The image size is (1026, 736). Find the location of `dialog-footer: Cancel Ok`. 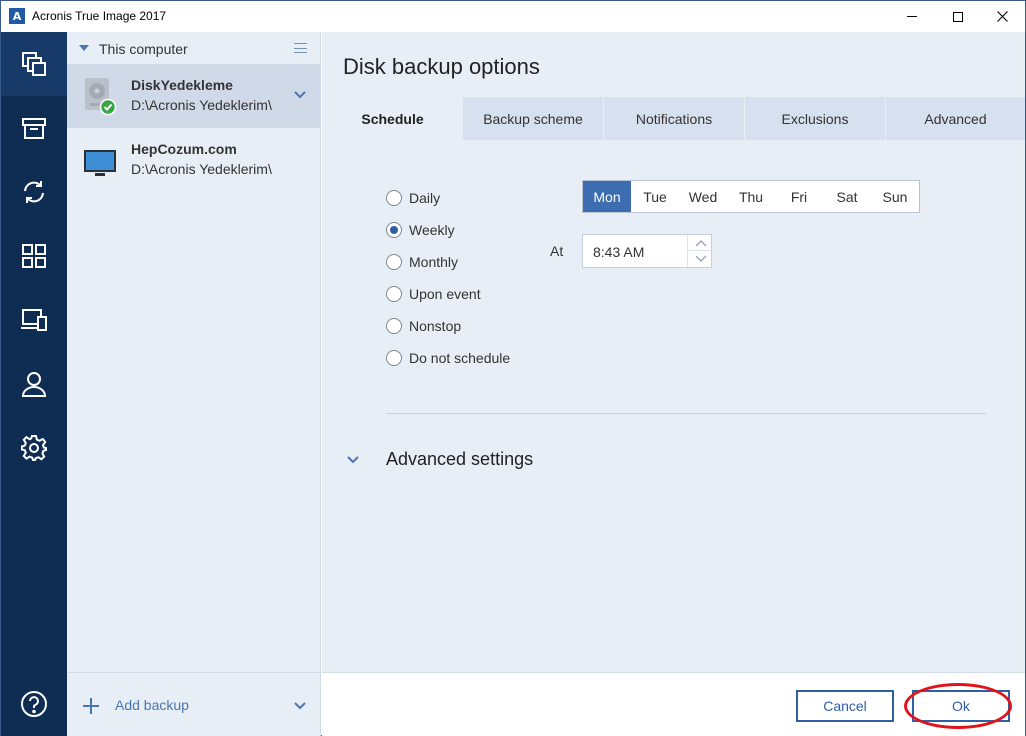

dialog-footer: Cancel Ok is located at coordinates (673, 704).